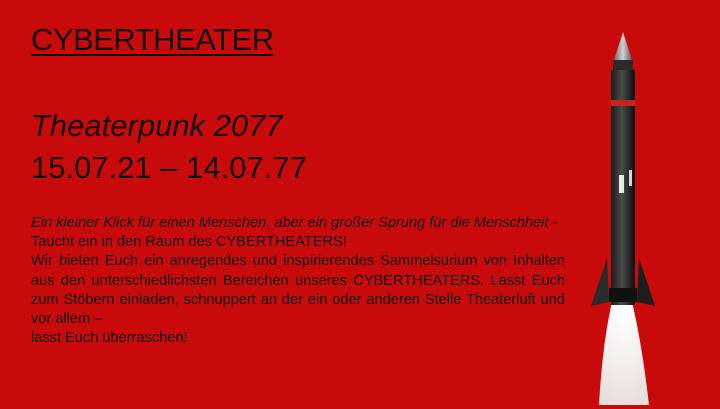 The image size is (720, 409). I want to click on slide-subtitle: Theaterpunk 2077, so click(157, 125).